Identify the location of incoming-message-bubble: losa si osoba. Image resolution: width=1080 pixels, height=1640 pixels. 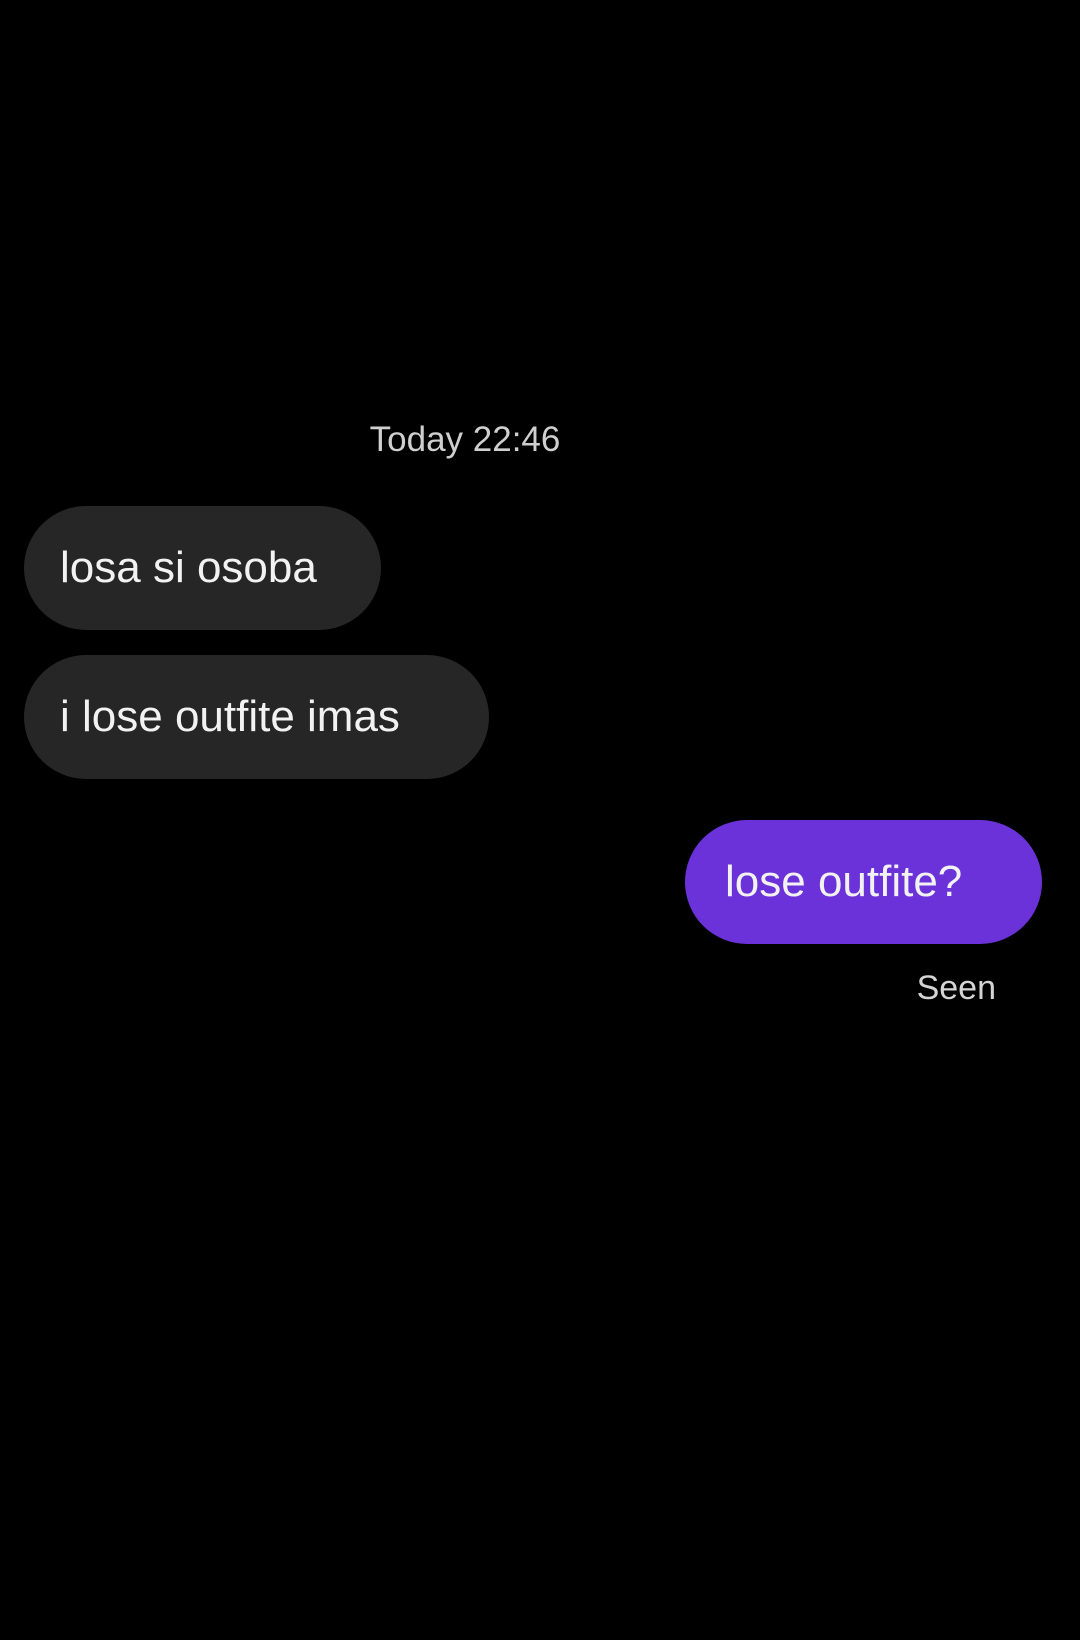
(202, 568).